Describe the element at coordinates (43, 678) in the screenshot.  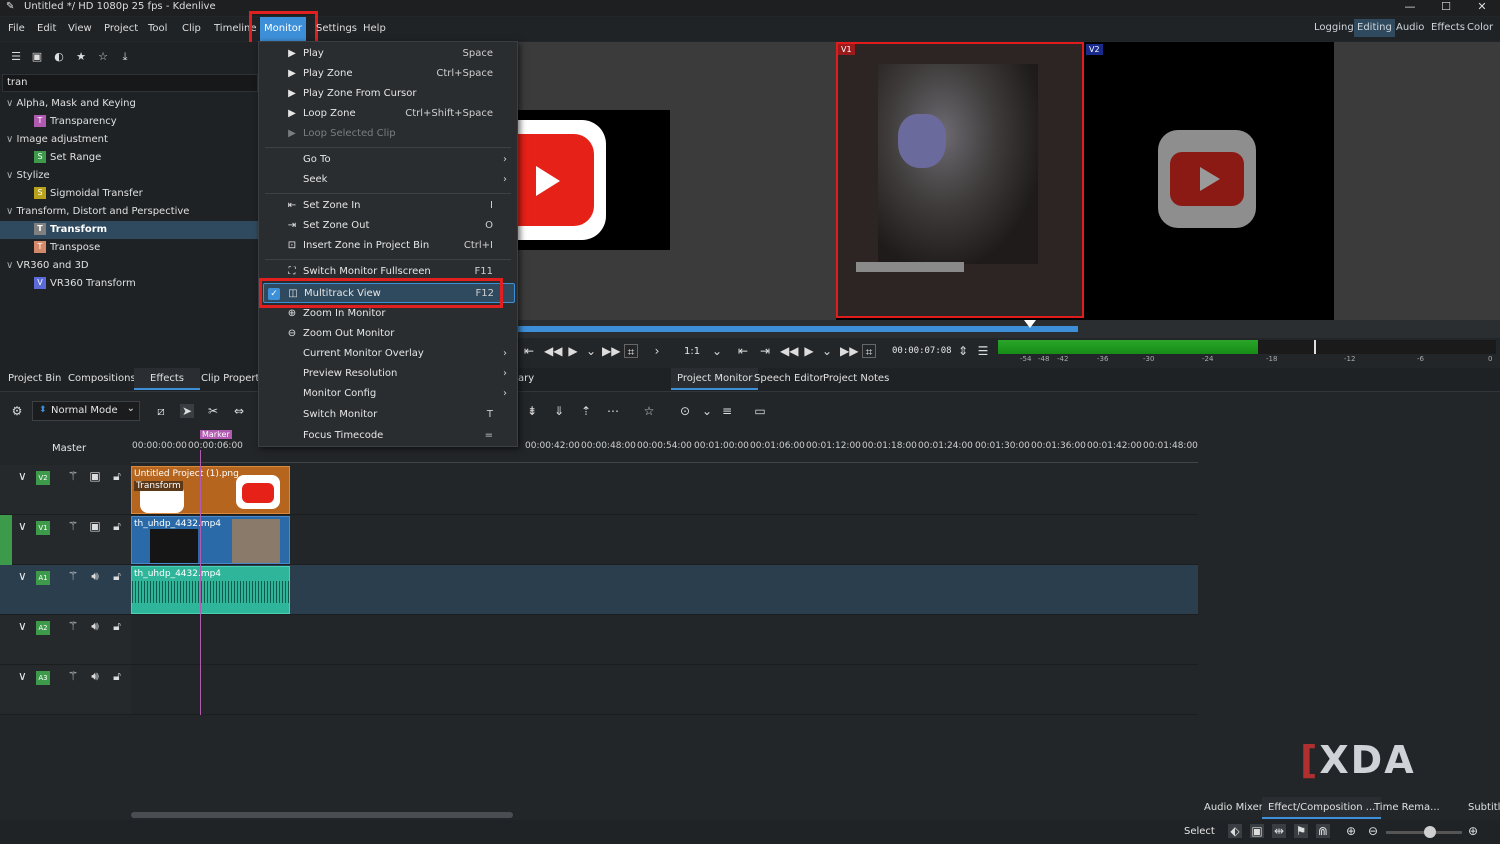
I see `track-label-a3: A3` at that location.